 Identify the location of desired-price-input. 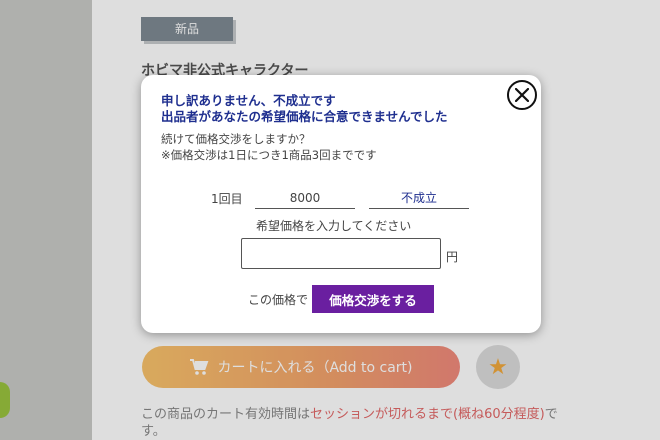
(341, 253).